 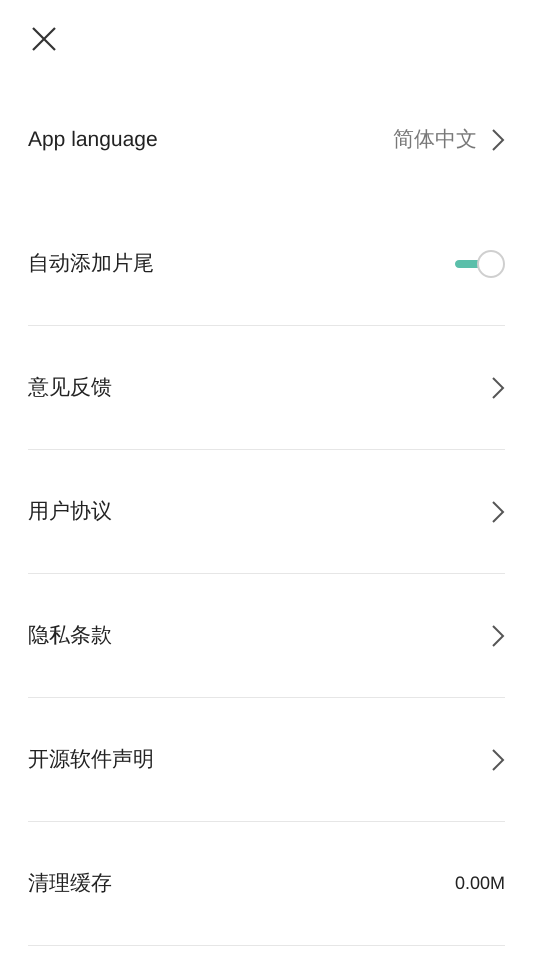 What do you see at coordinates (479, 264) in the screenshot?
I see `toggle-switch` at bounding box center [479, 264].